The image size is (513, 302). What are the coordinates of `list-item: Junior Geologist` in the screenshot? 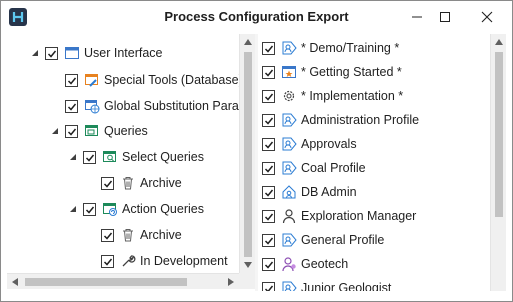 It's located at (326, 283).